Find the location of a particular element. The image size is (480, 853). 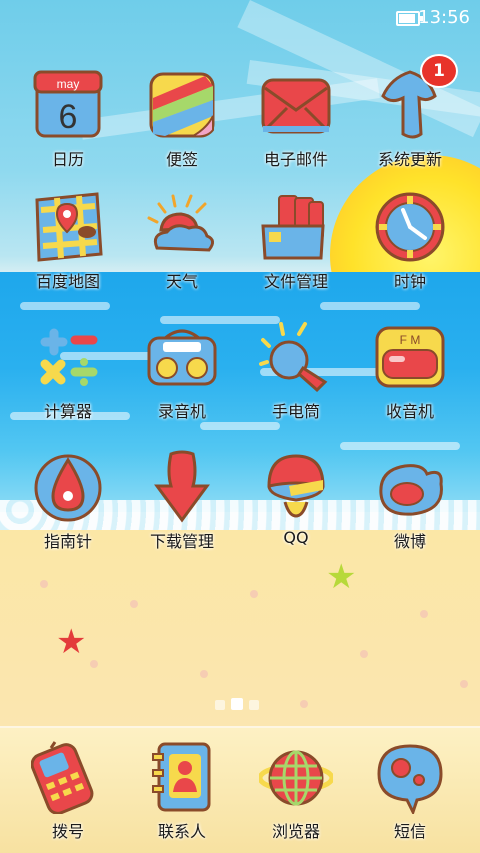

calendar-icon: 6 may is located at coordinates (68, 104).